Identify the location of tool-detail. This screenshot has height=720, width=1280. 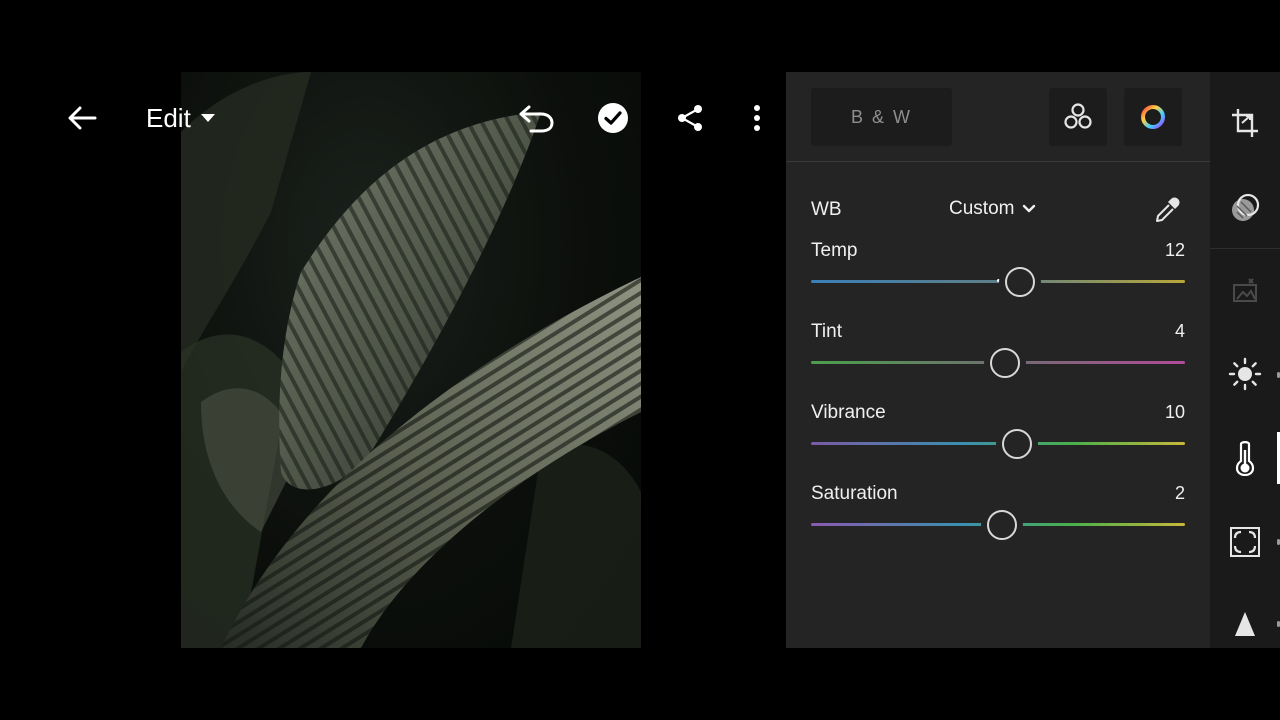
(1245, 624).